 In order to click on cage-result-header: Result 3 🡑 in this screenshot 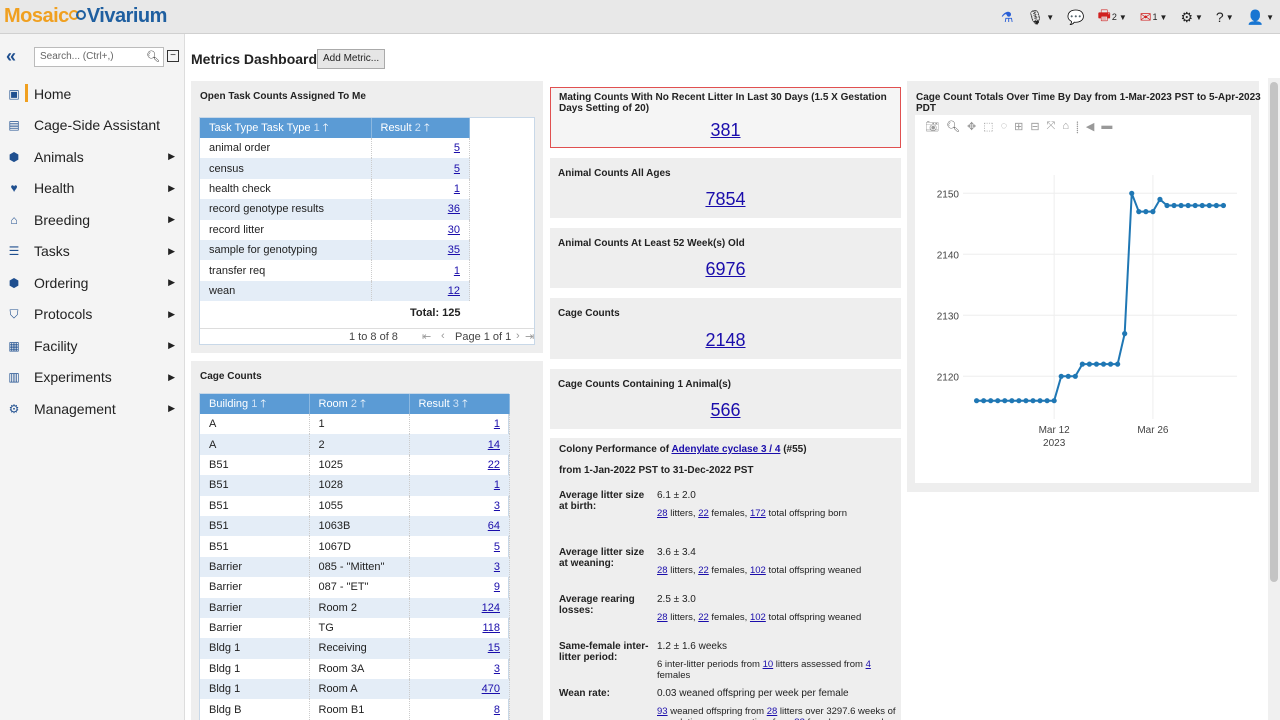, I will do `click(459, 404)`.